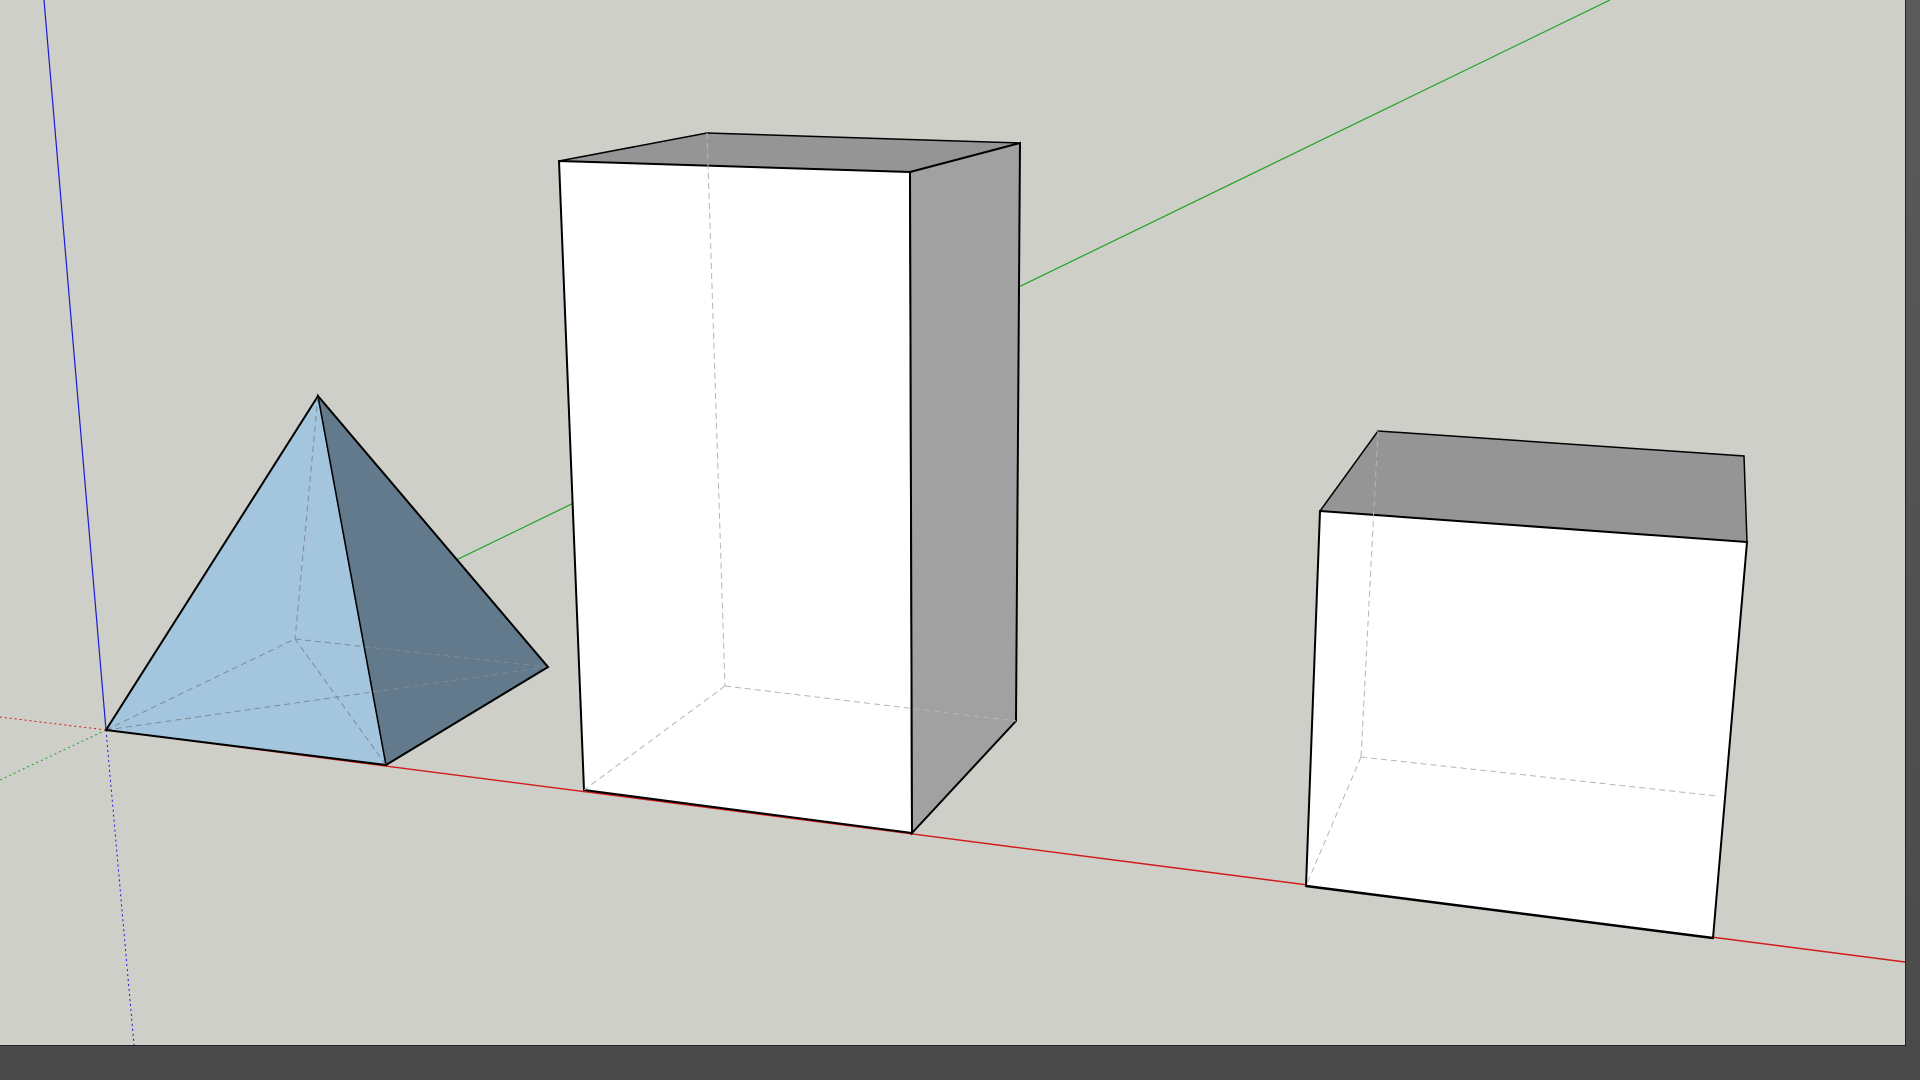 The height and width of the screenshot is (1080, 1920). What do you see at coordinates (75, 365) in the screenshot?
I see `blue-axis` at bounding box center [75, 365].